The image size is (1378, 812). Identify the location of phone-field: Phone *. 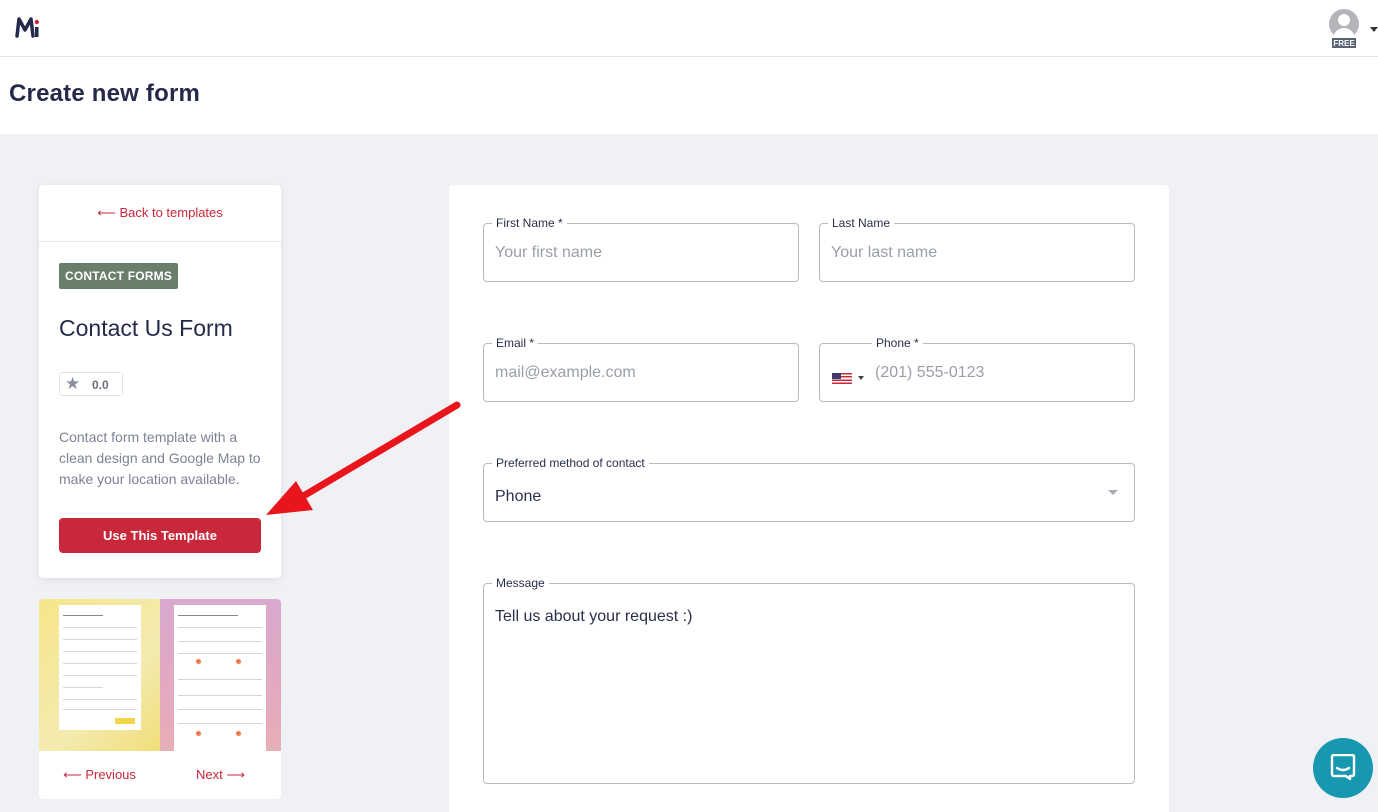
(977, 368).